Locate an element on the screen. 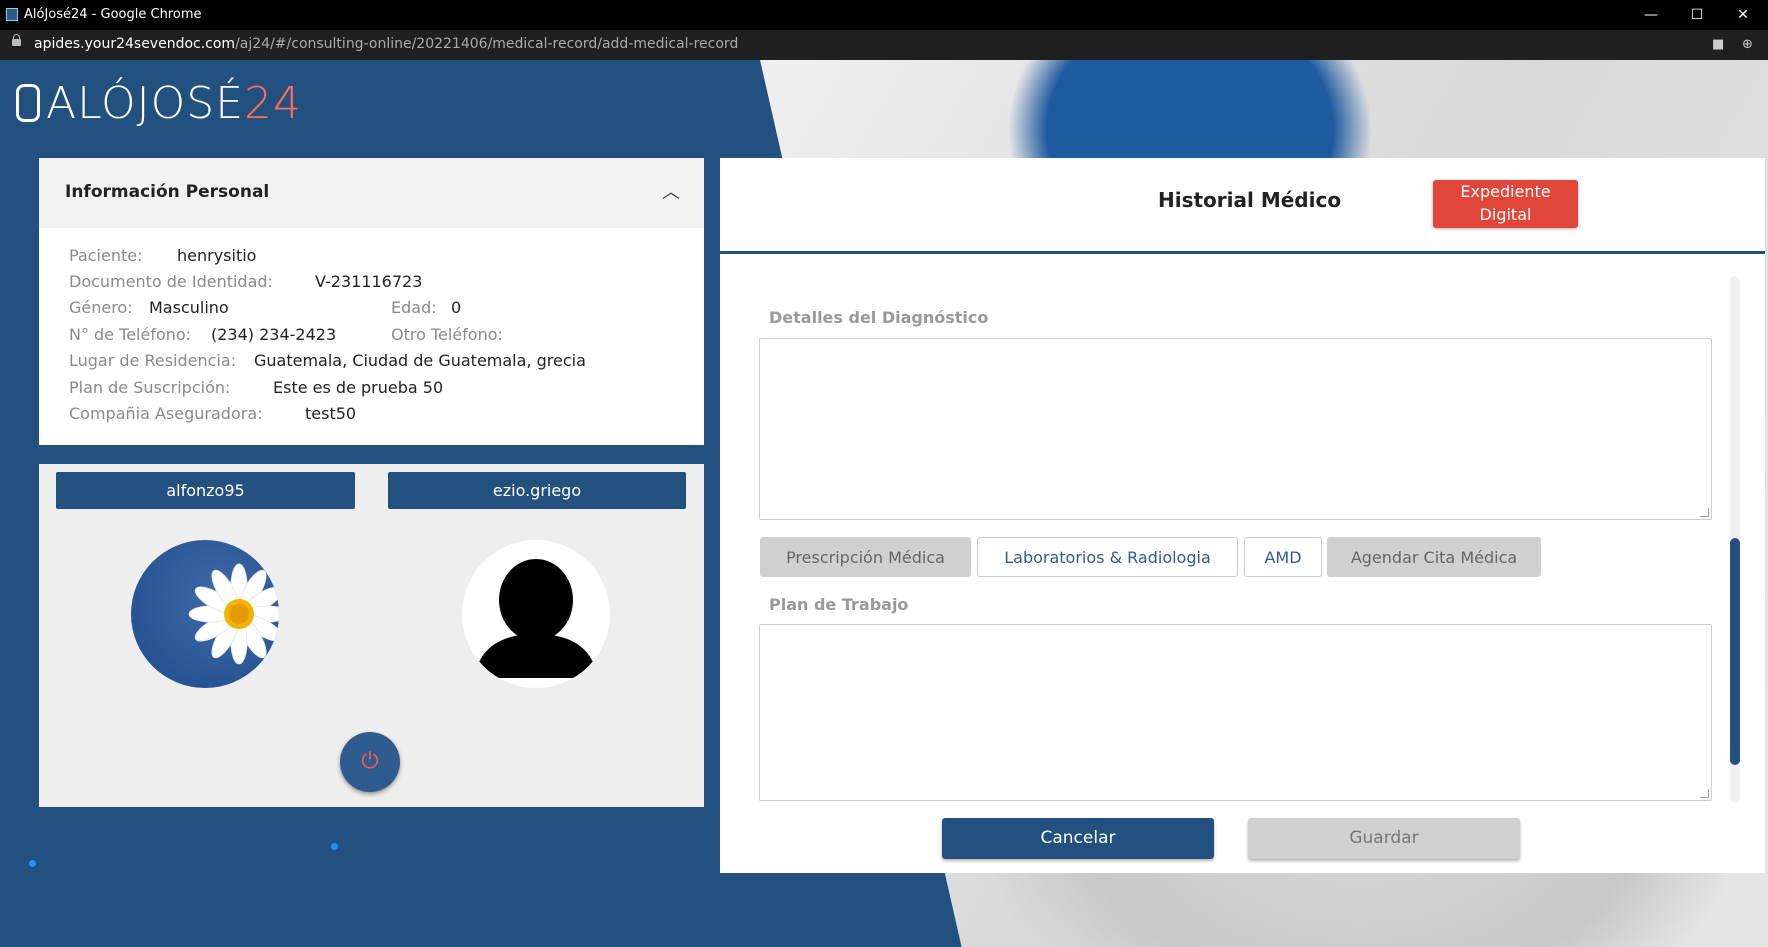  id-doc-value: V-231116723 is located at coordinates (369, 281).